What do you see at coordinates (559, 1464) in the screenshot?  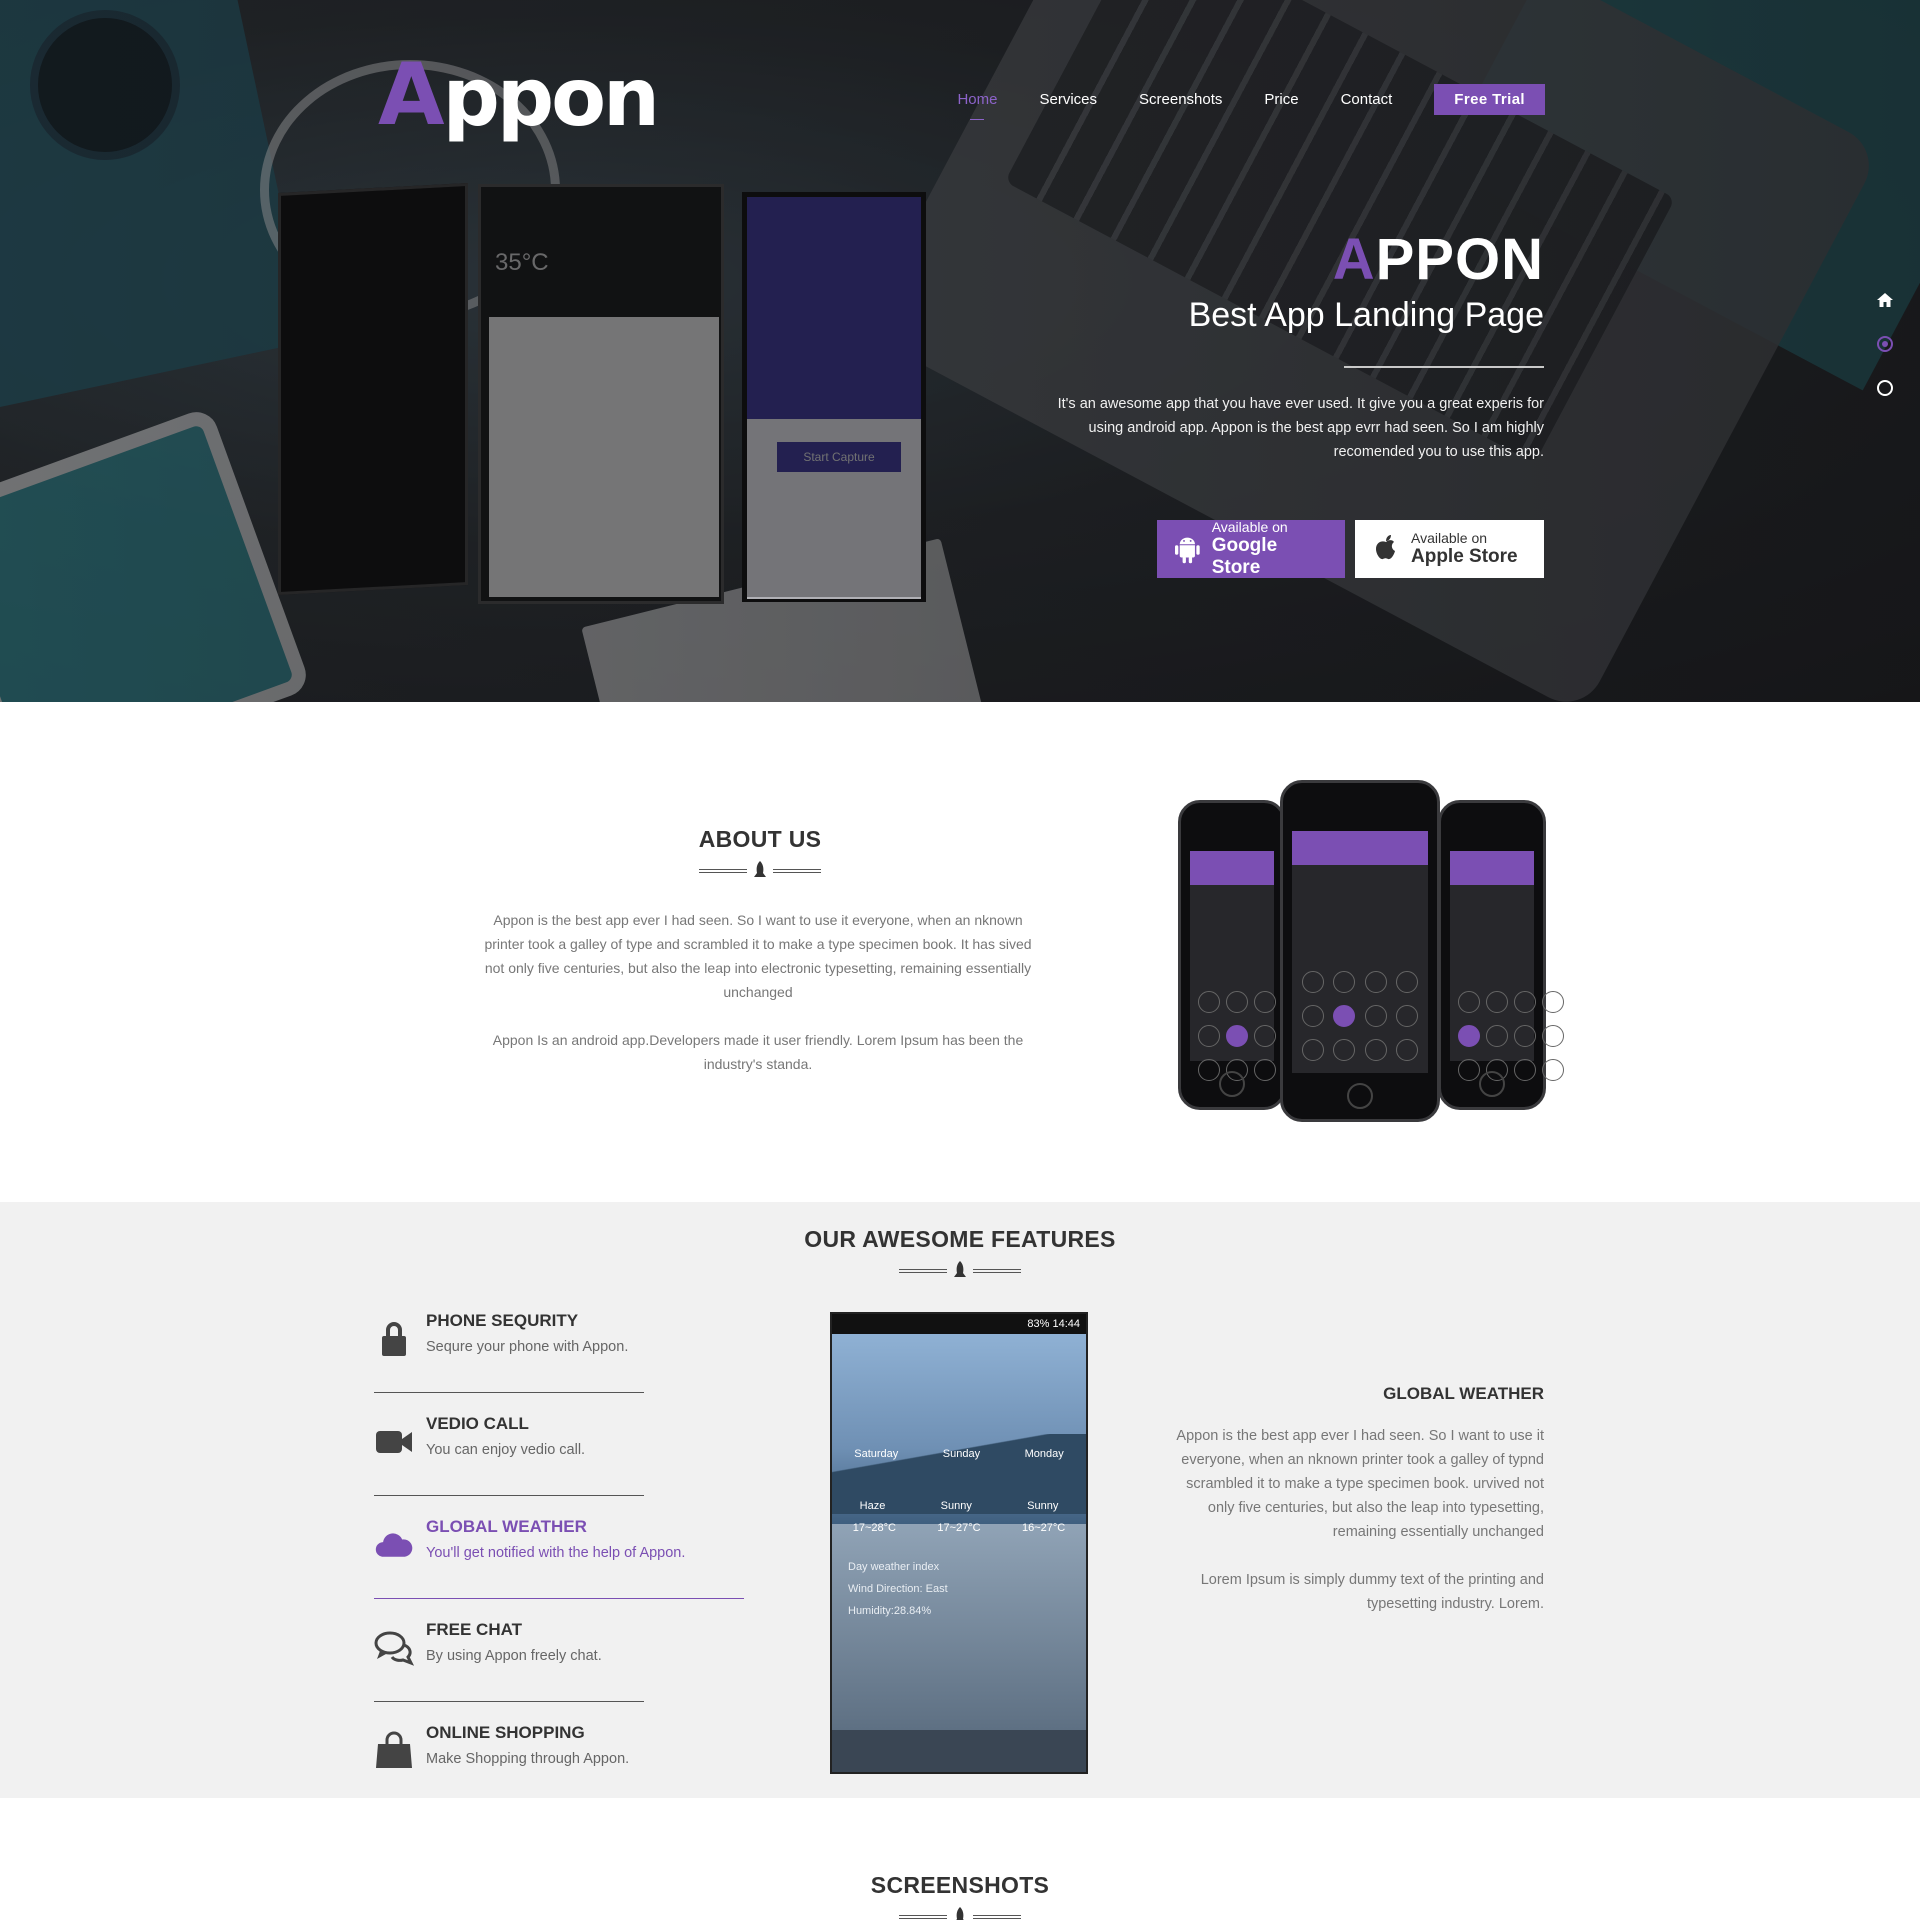 I see `feature-item-video-call: VEDIO CALL You can enjoy vedio call.` at bounding box center [559, 1464].